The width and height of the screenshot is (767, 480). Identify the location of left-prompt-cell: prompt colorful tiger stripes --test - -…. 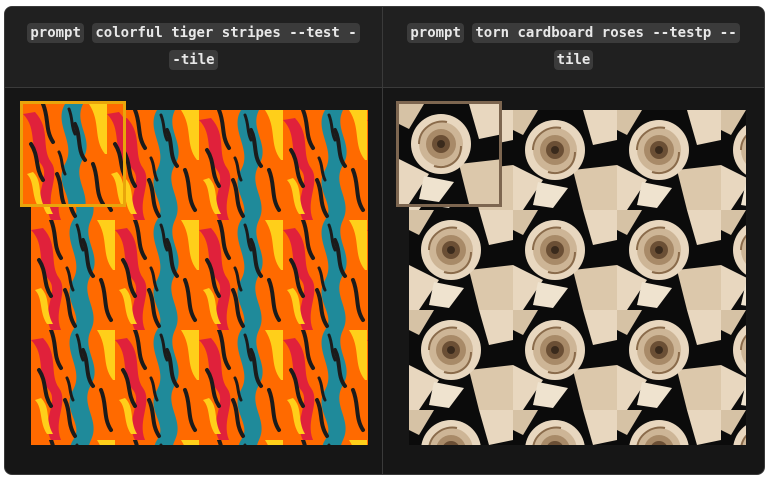
(193, 47).